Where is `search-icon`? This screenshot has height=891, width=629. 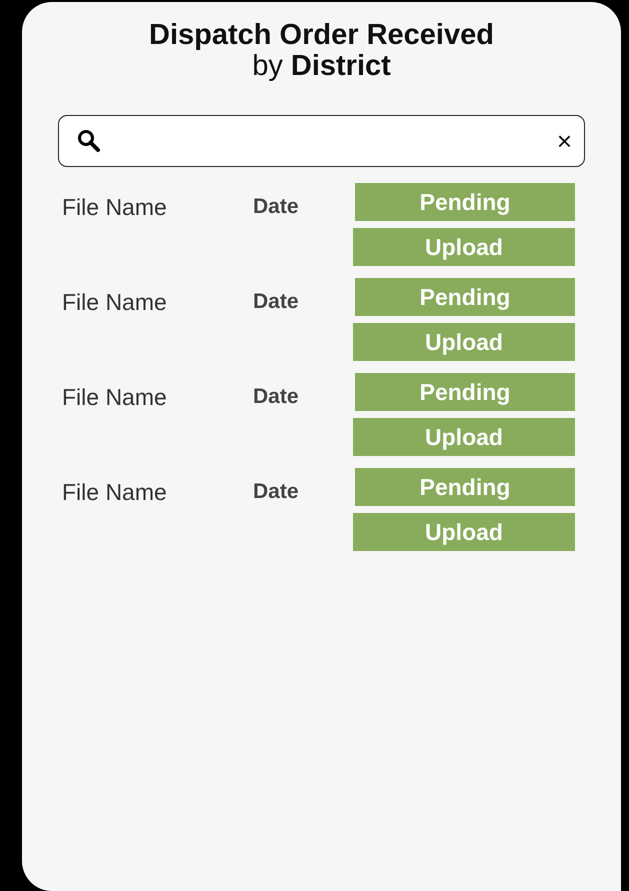
search-icon is located at coordinates (89, 141).